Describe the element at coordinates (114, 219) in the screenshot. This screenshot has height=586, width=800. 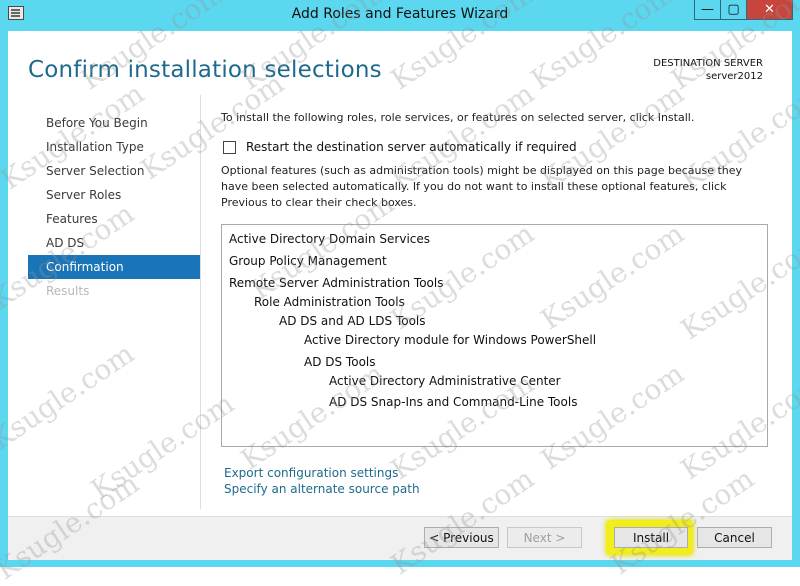
I see `nav-item-features: Features` at that location.